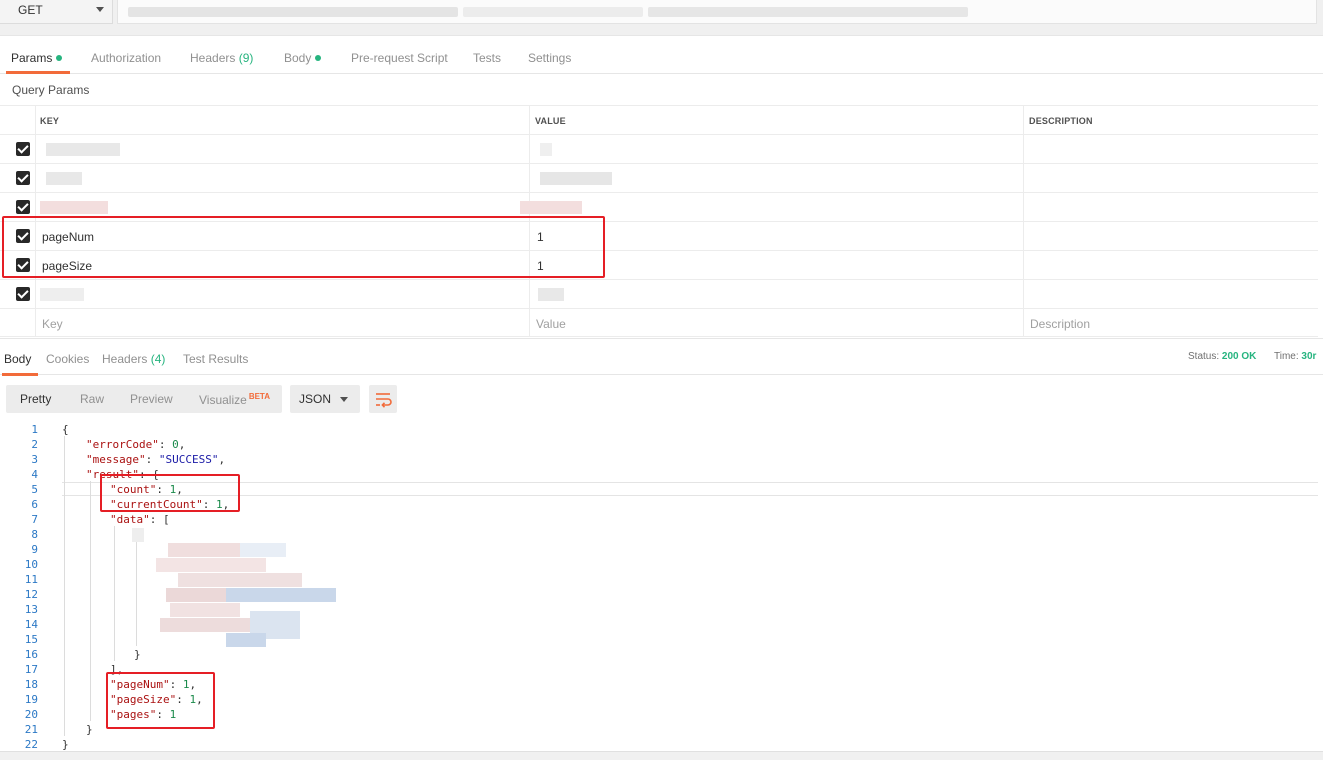  What do you see at coordinates (31, 639) in the screenshot?
I see `line-number: 15` at bounding box center [31, 639].